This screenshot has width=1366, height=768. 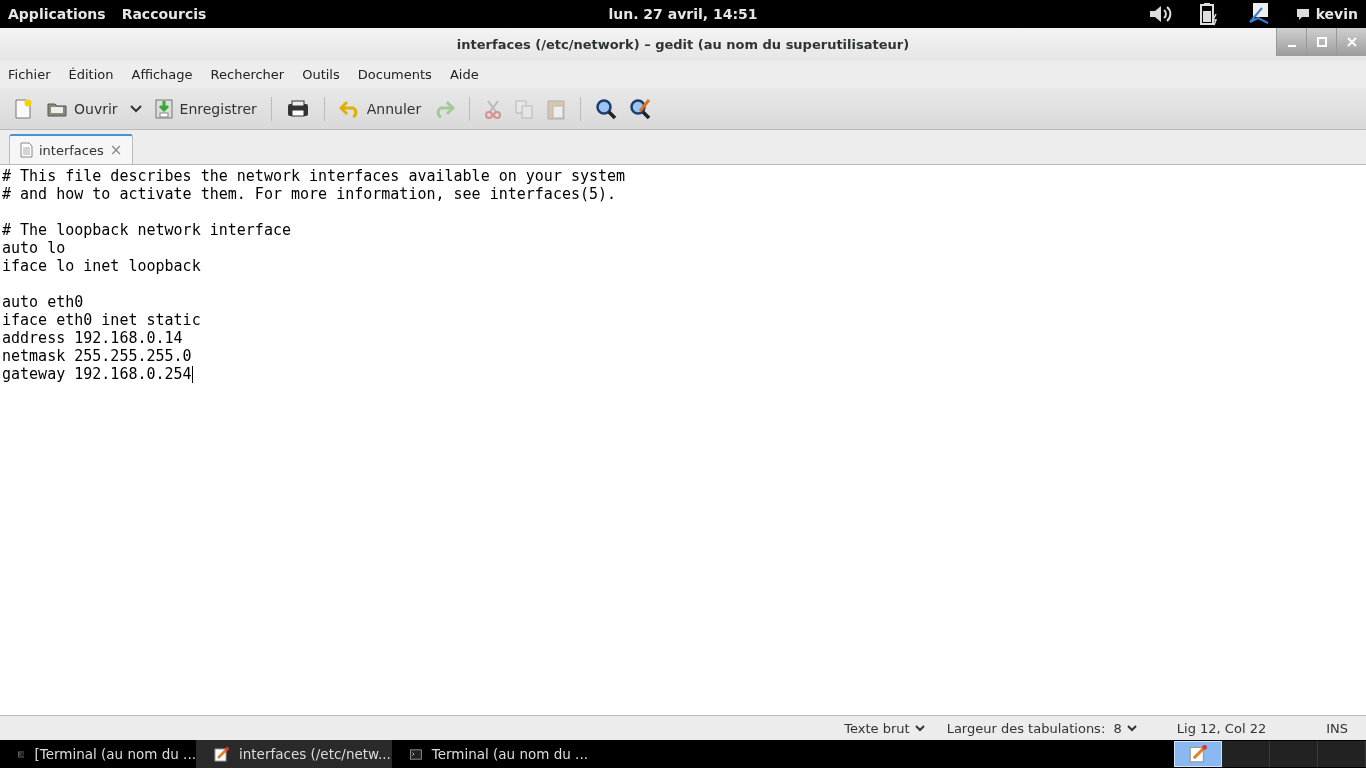 I want to click on maximize-button, so click(x=1321, y=42).